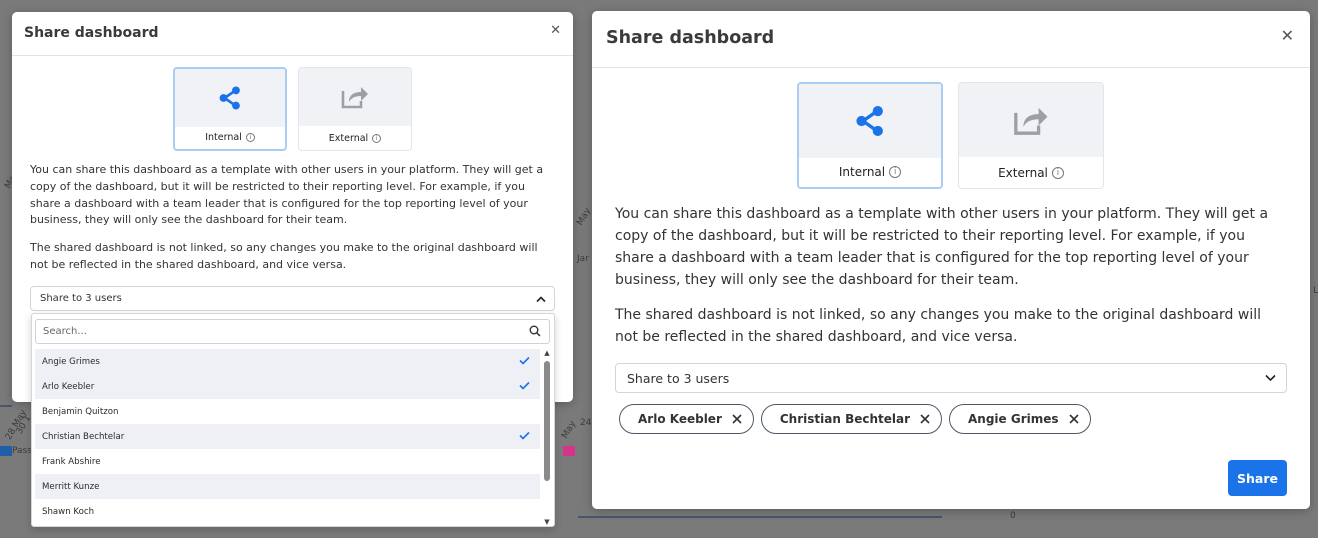  I want to click on scroll-down-arrow-icon: ▼, so click(547, 522).